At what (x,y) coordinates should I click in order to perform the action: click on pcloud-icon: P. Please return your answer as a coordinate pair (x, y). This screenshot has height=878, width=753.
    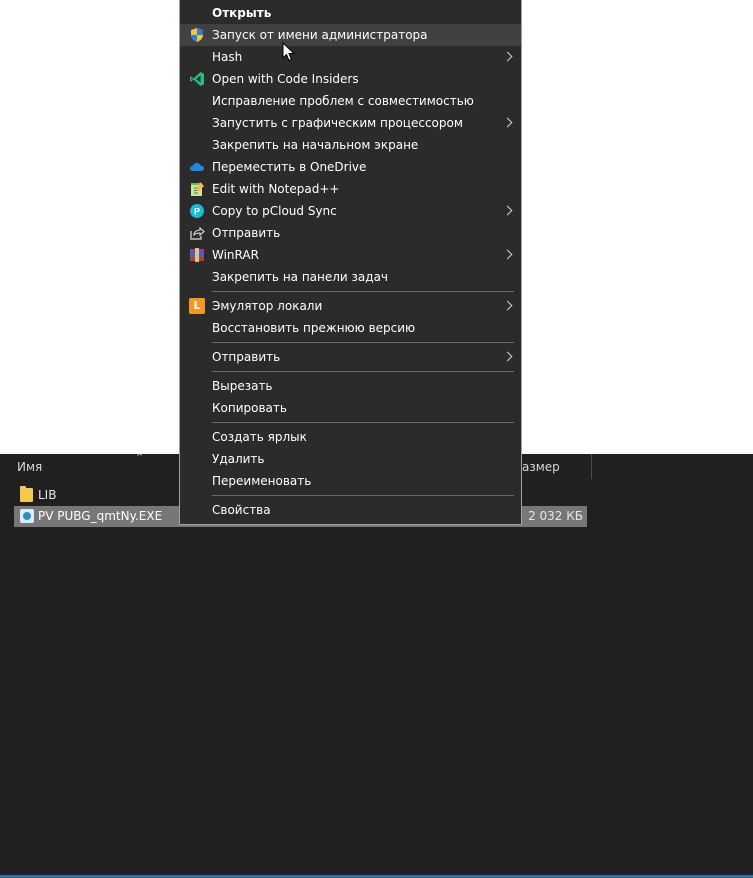
    Looking at the image, I should click on (197, 211).